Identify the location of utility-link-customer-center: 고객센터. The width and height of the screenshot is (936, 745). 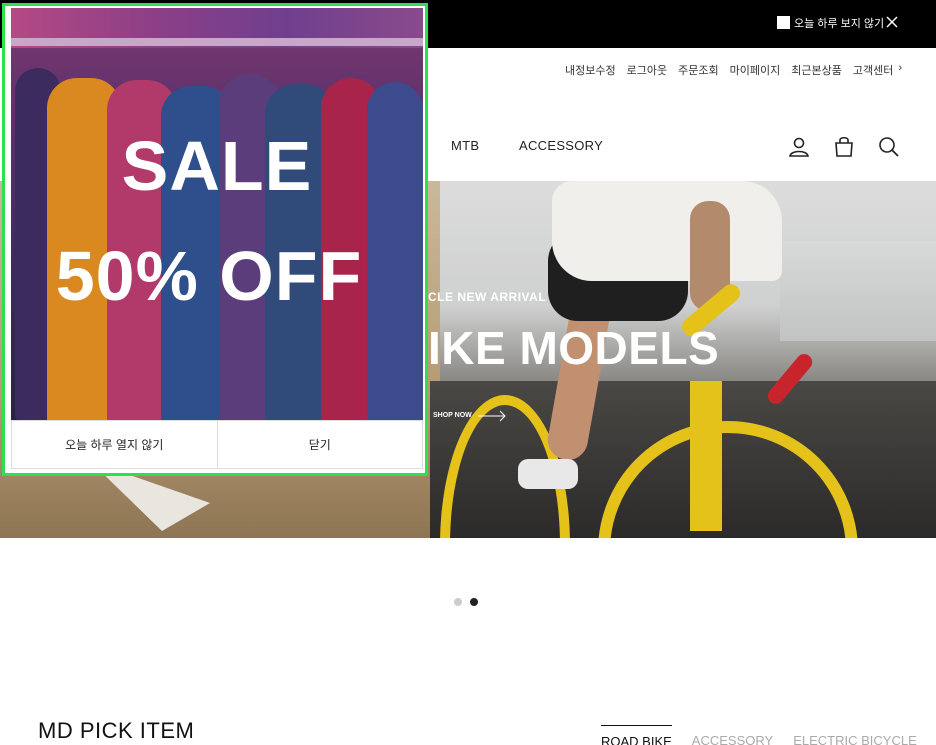
(873, 70).